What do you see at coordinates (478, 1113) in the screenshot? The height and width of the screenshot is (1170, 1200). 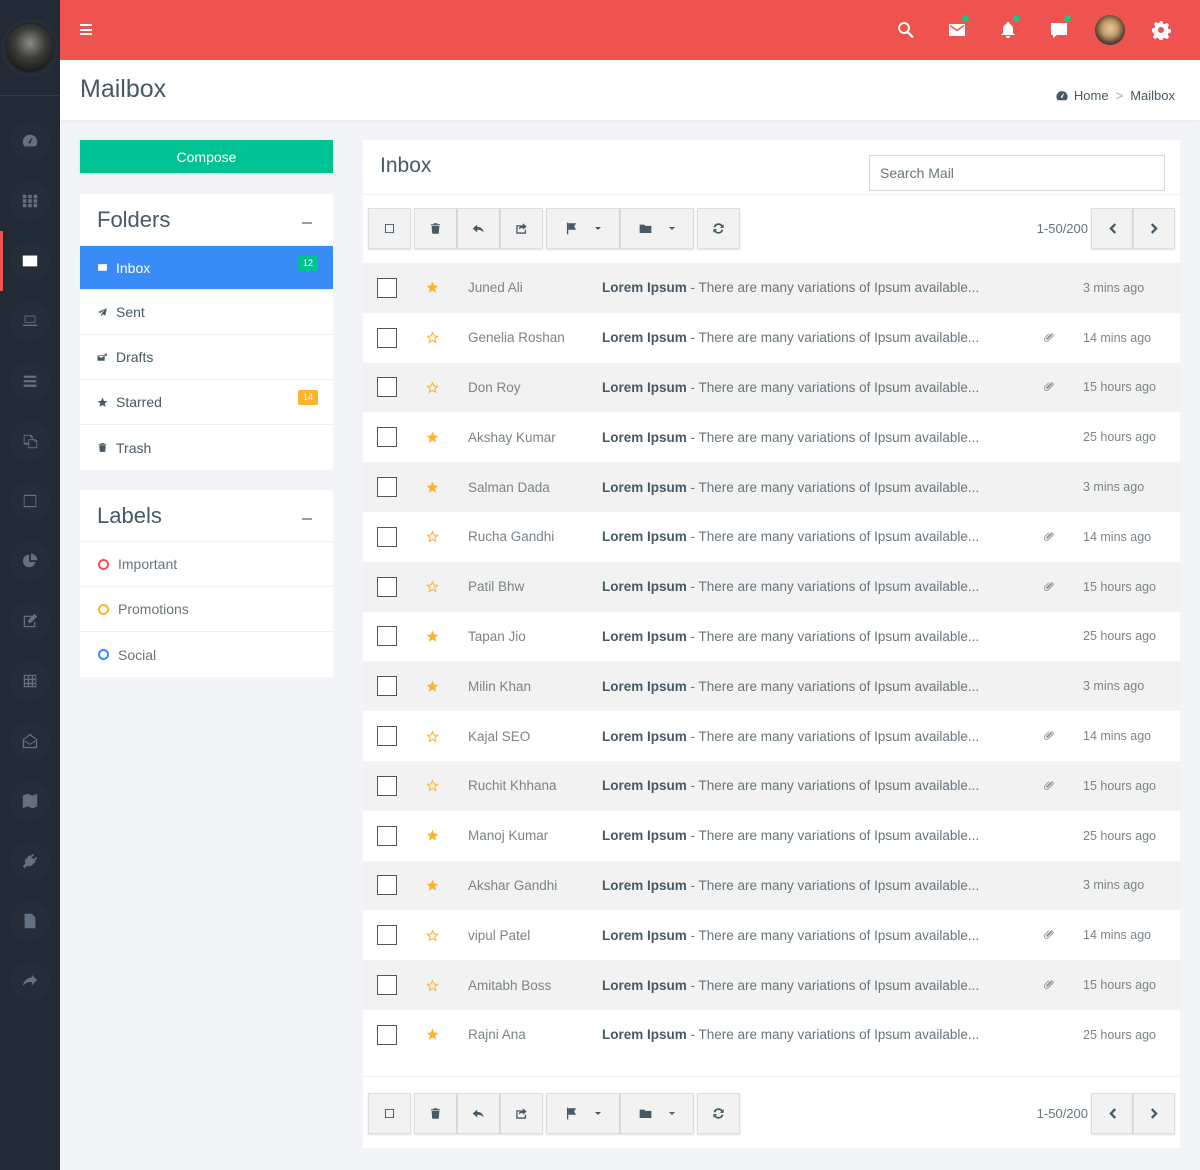 I see `bottom-reply-button` at bounding box center [478, 1113].